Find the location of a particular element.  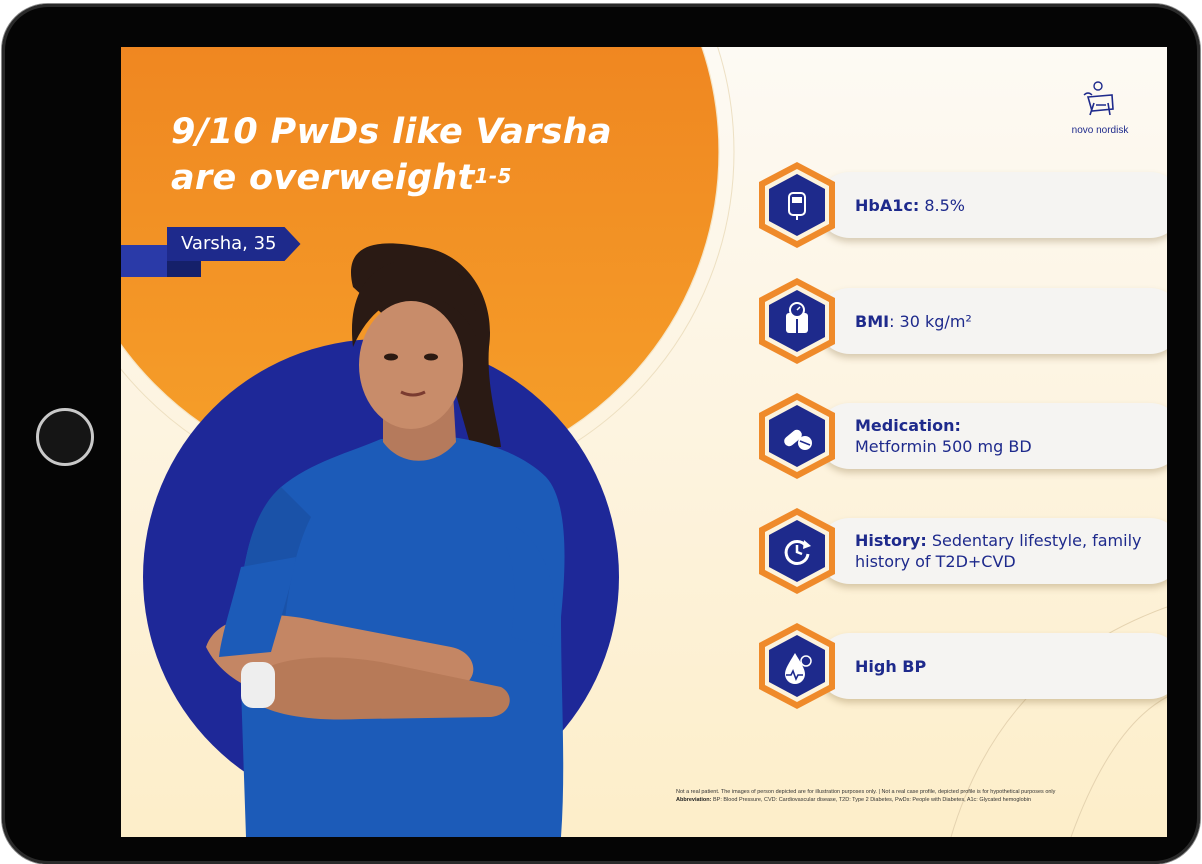

card-label: Medication: is located at coordinates (908, 425).